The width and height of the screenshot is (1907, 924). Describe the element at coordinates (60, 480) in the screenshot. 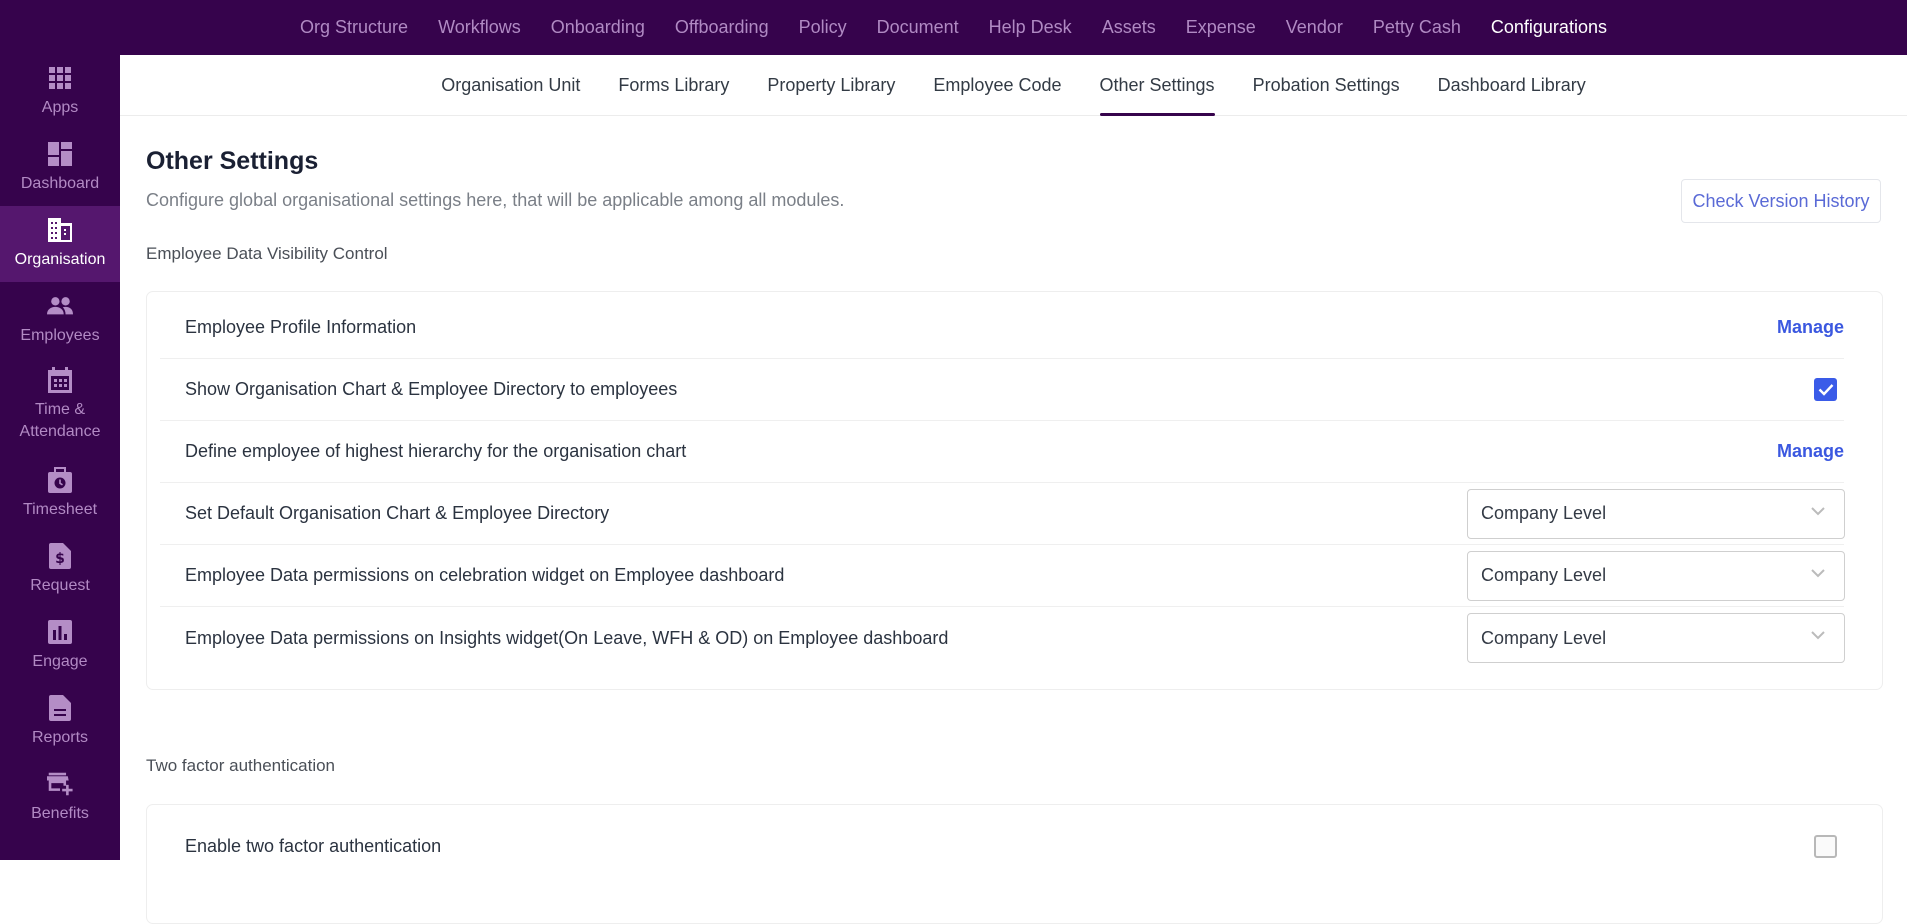

I see `timesheet-icon` at that location.